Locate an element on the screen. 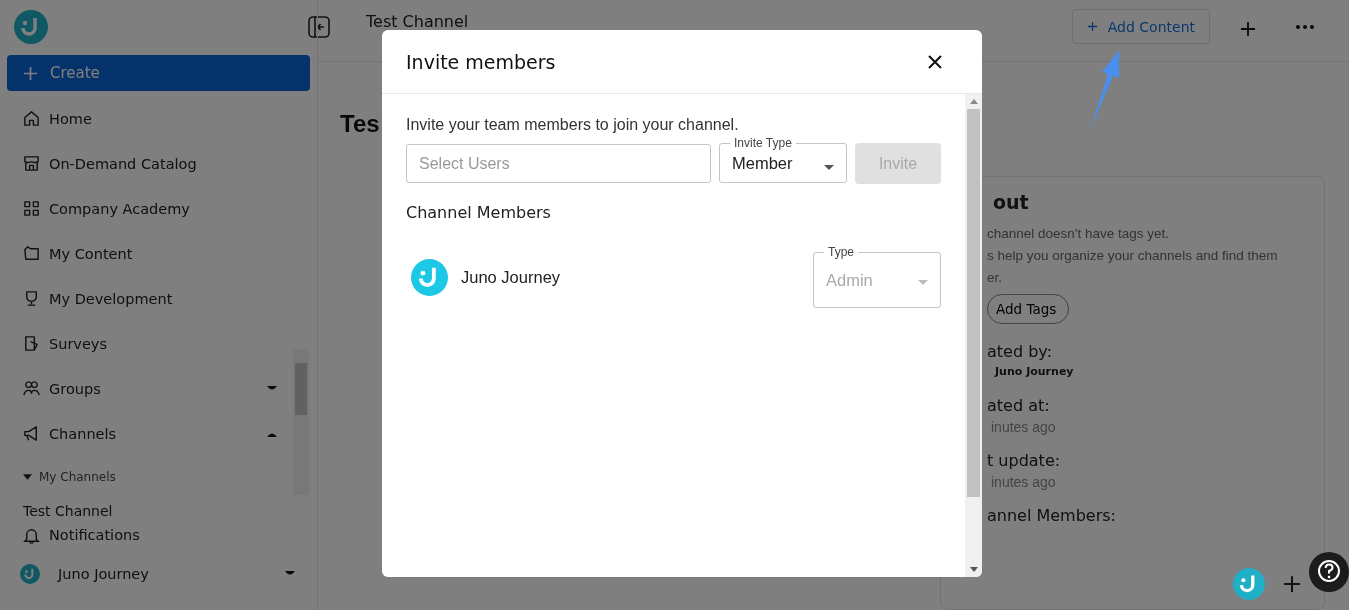 The width and height of the screenshot is (1349, 610). channel-link: Test Channel is located at coordinates (56, 509).